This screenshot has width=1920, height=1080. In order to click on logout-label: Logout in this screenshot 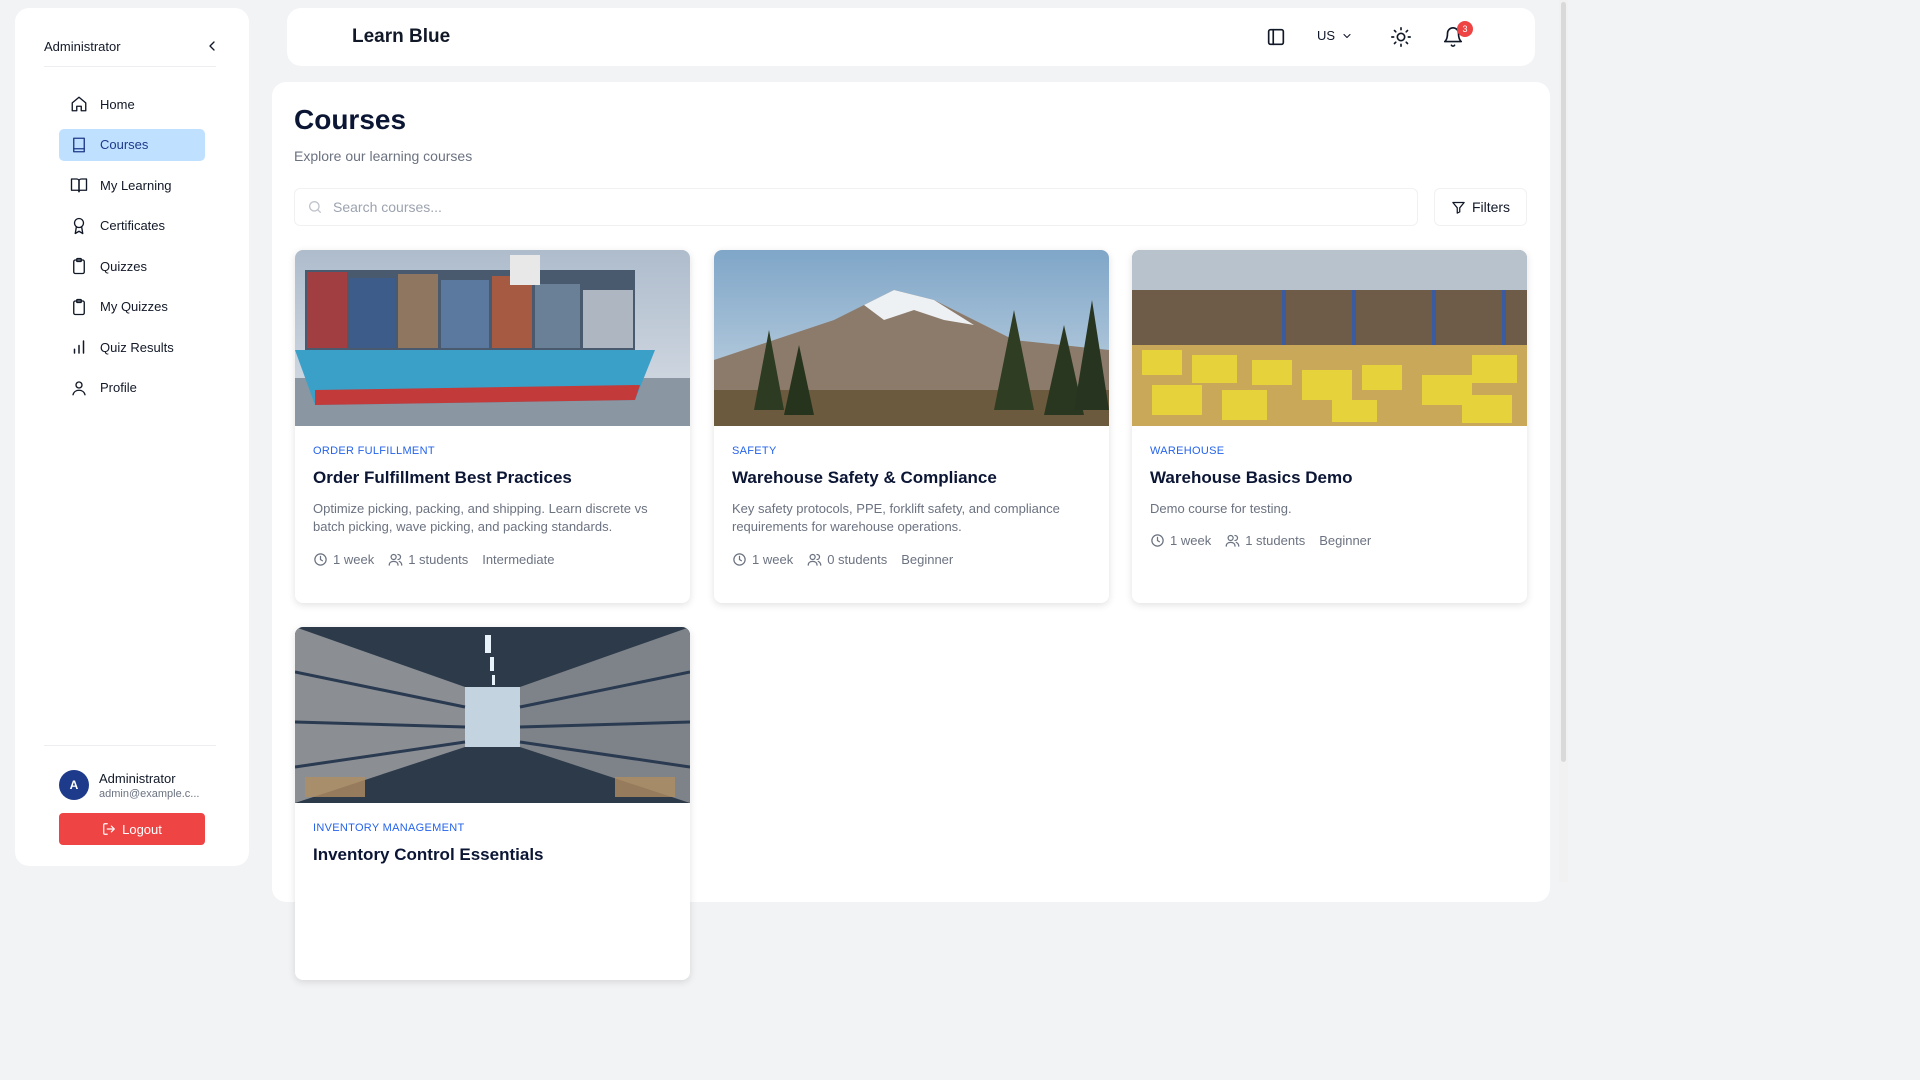, I will do `click(142, 829)`.